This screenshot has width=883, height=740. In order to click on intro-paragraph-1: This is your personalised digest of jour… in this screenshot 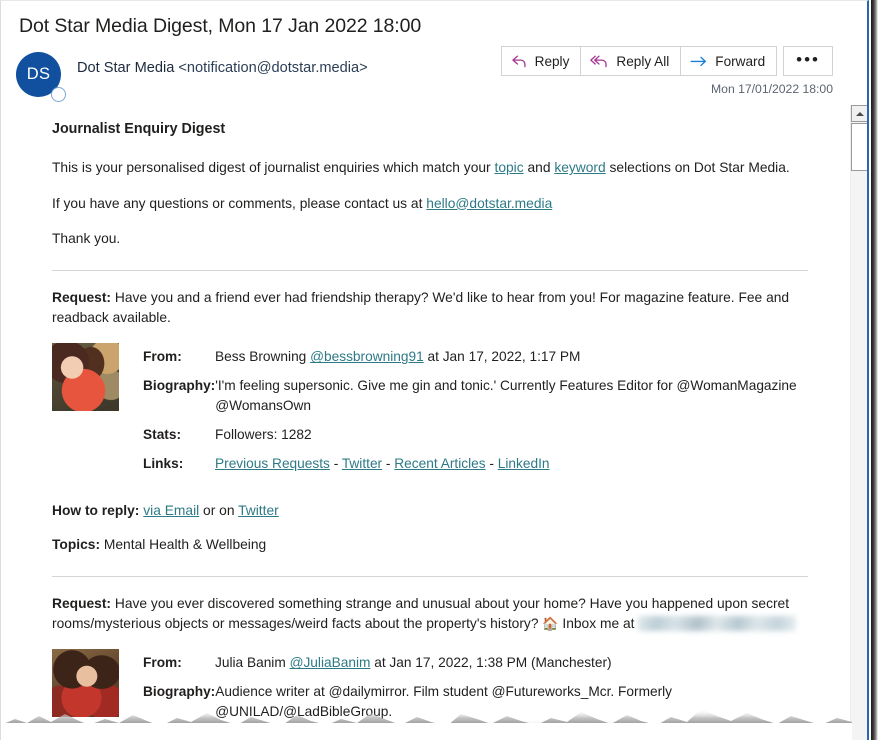, I will do `click(430, 168)`.